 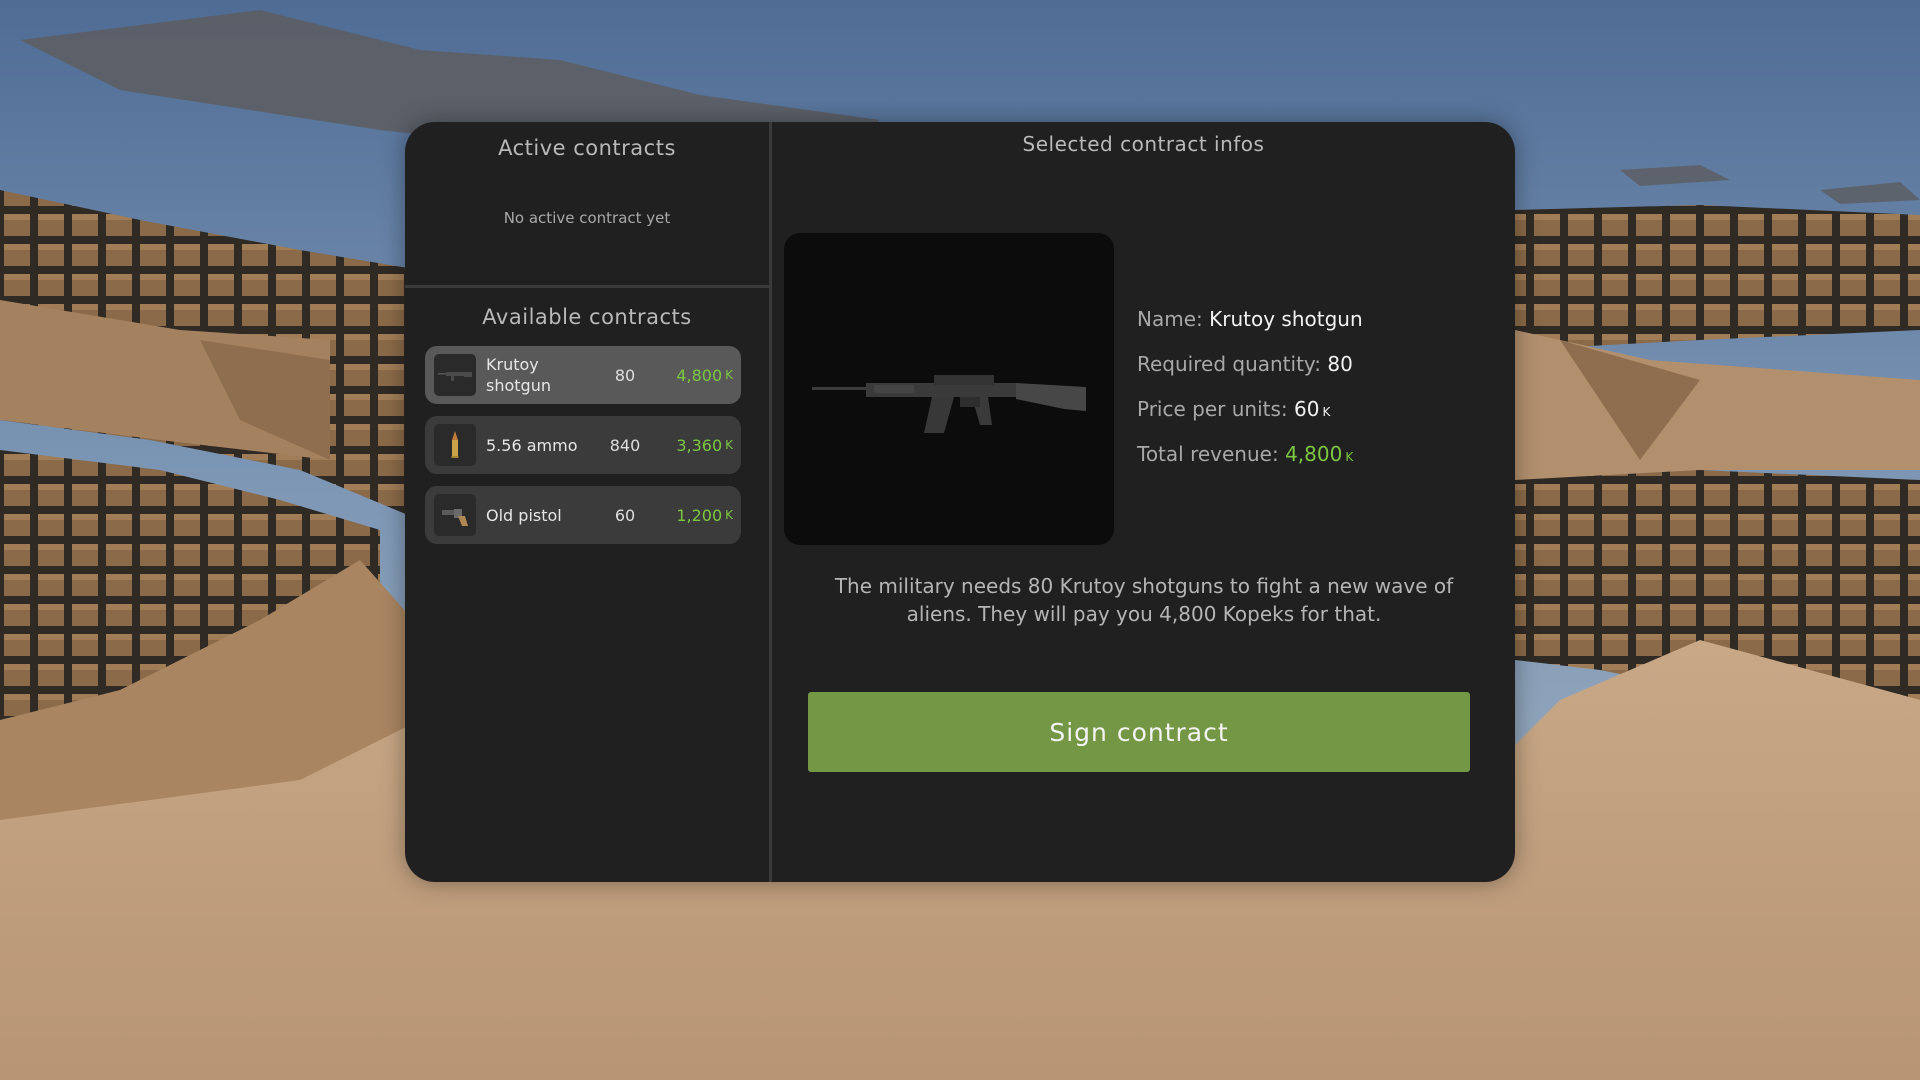 What do you see at coordinates (583, 375) in the screenshot?
I see `contract-item-krutoy-shotgun: Krutoy shotgun 80 4,800 K` at bounding box center [583, 375].